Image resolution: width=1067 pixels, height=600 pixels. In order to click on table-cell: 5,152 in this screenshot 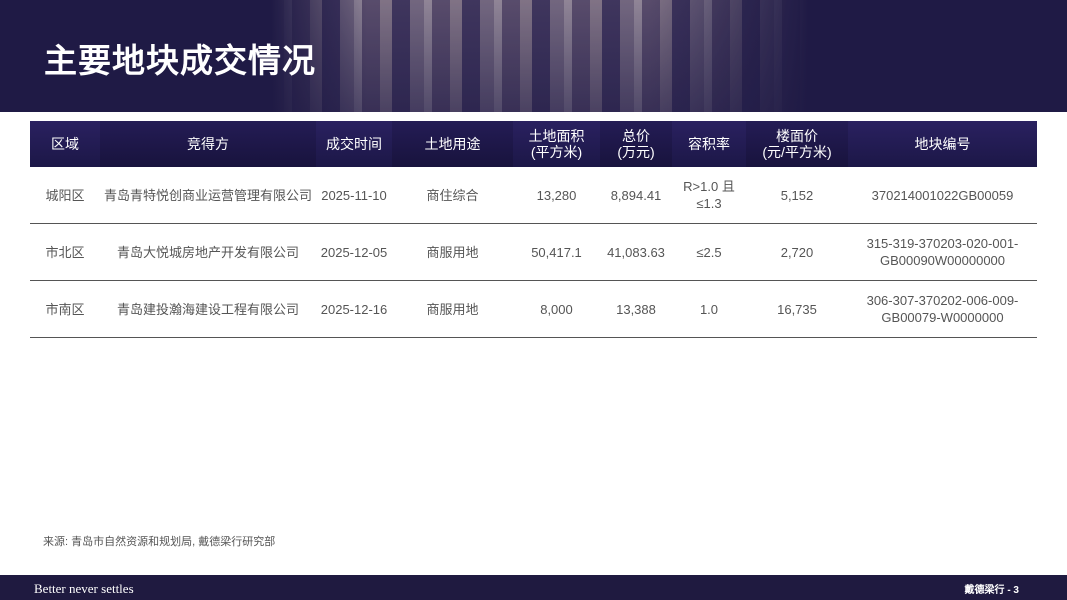, I will do `click(797, 195)`.